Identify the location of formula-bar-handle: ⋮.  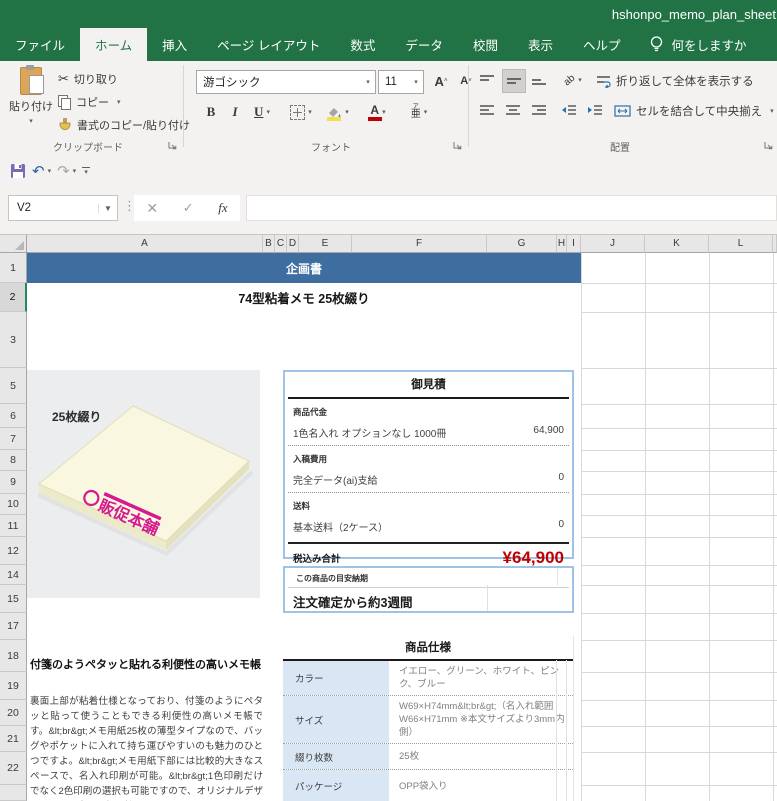
(129, 206).